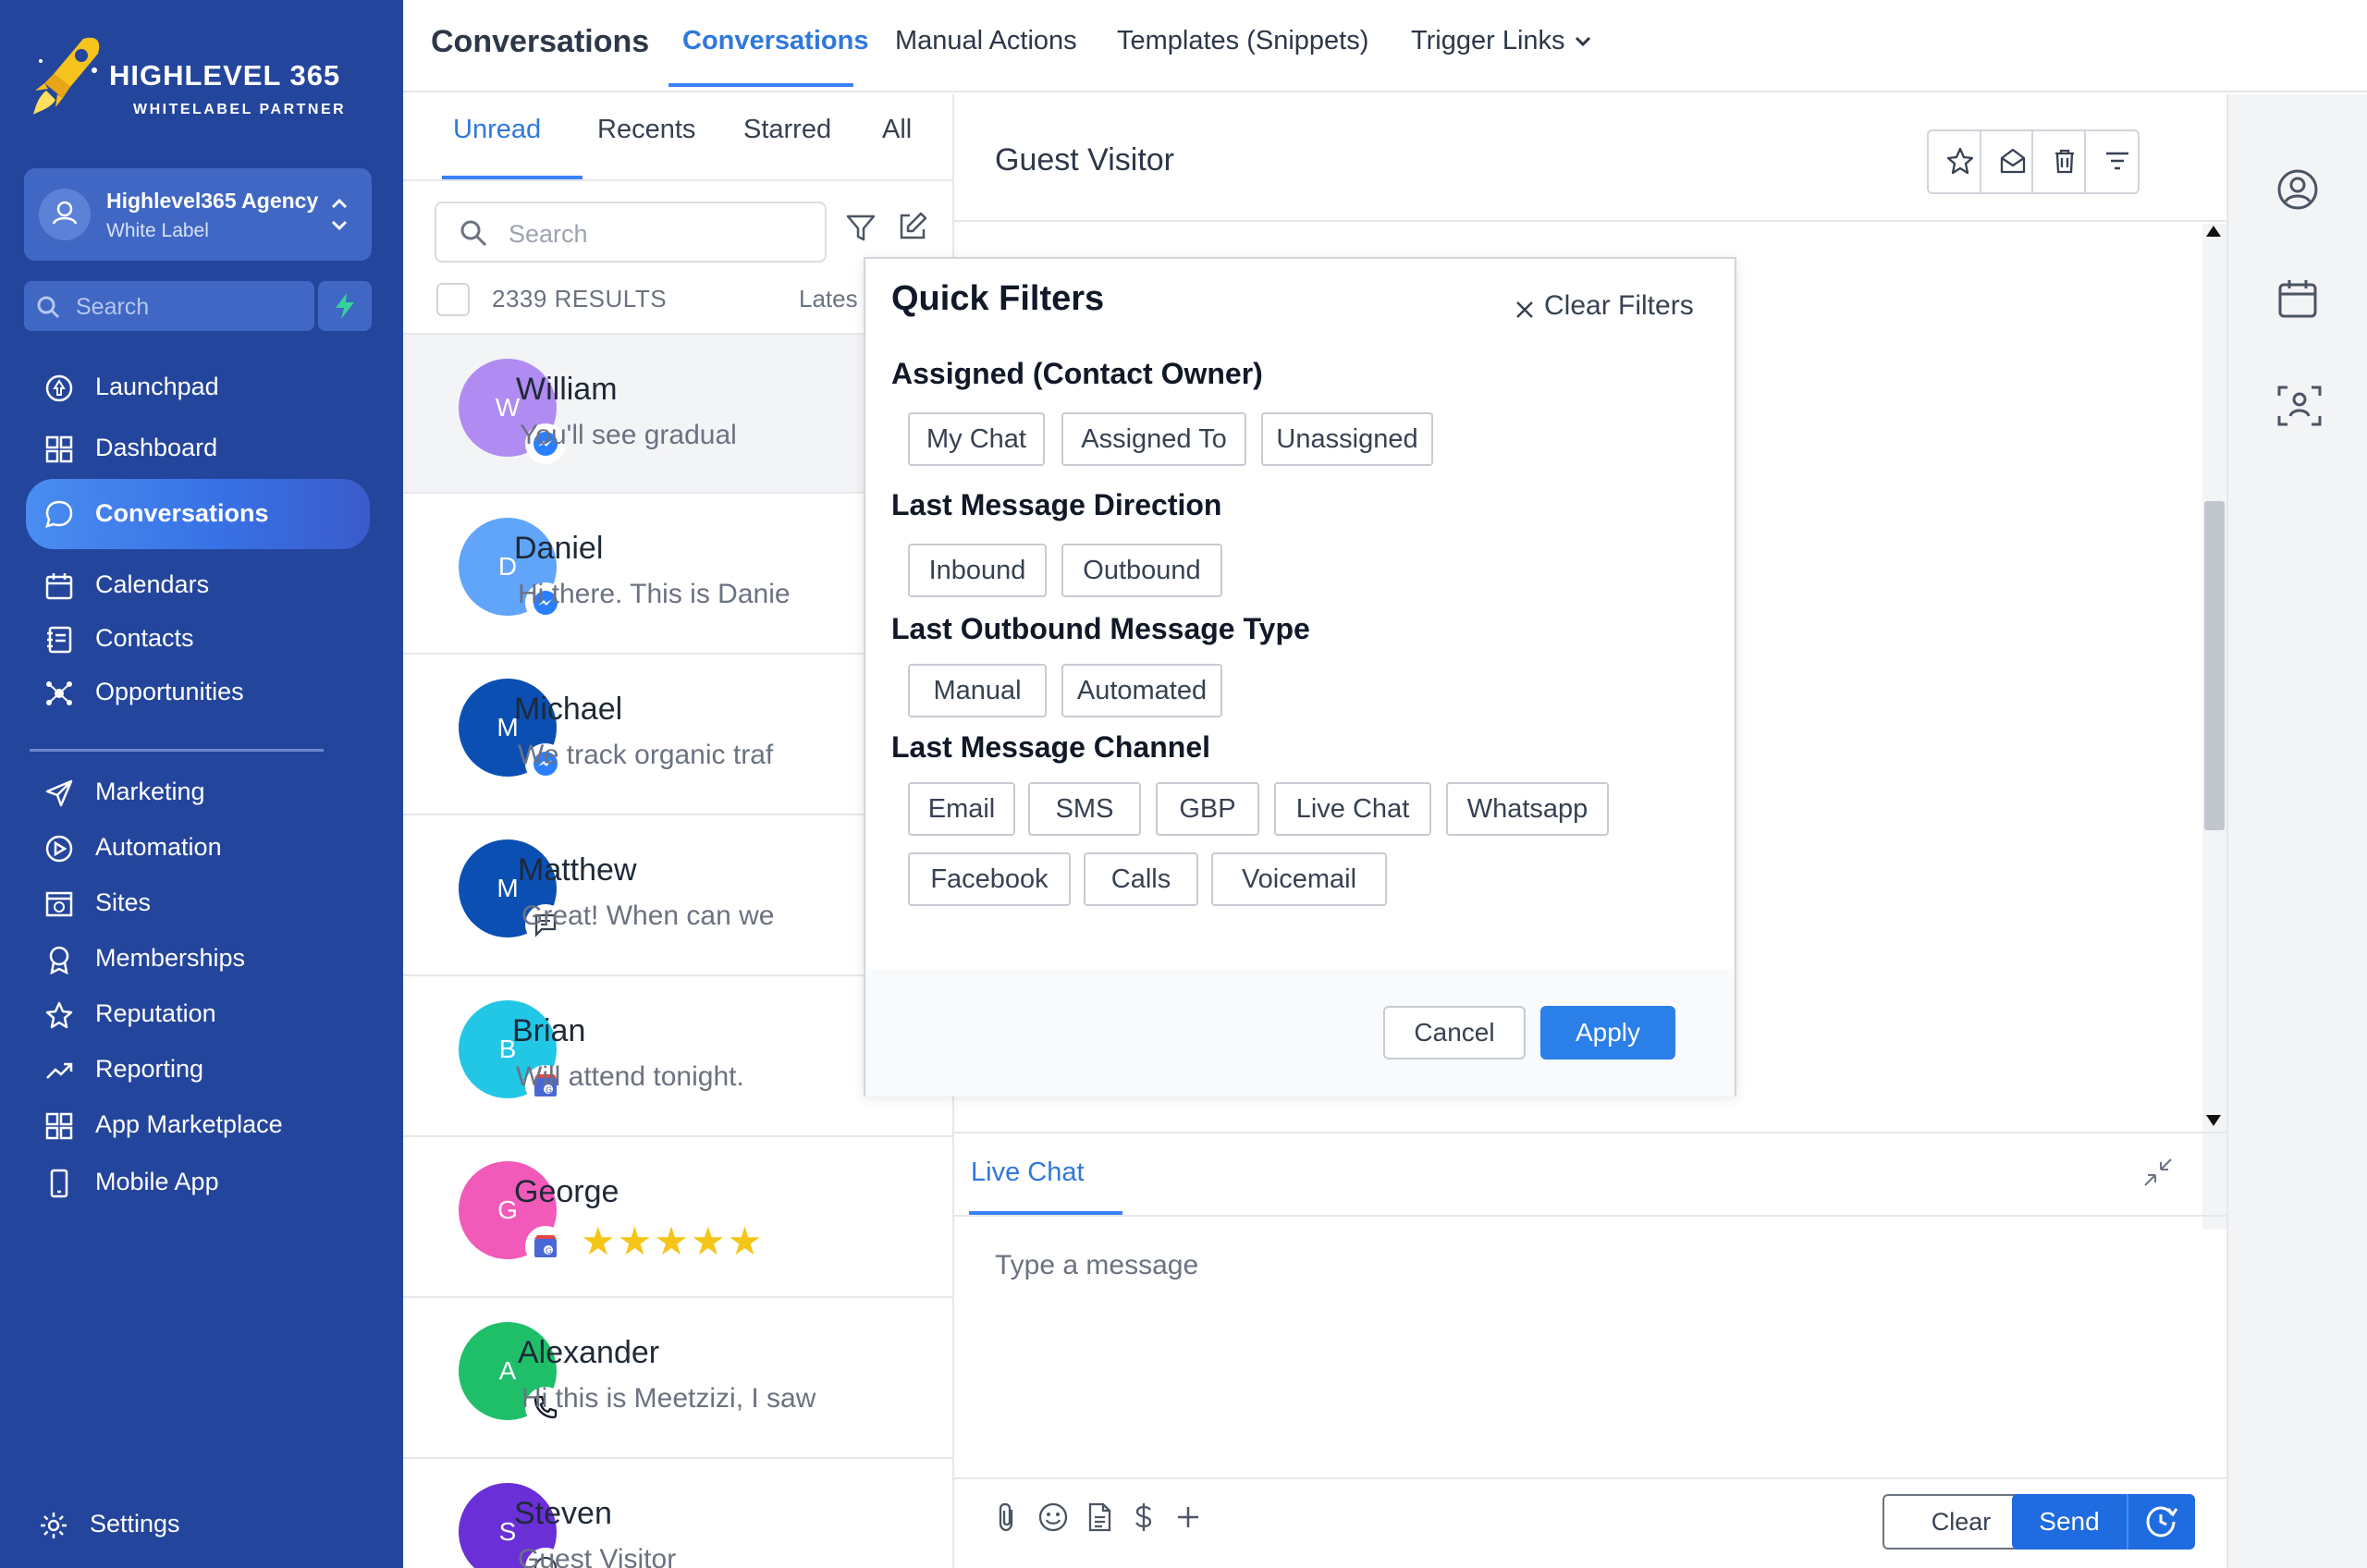 The height and width of the screenshot is (1568, 2367). Describe the element at coordinates (580, 299) in the screenshot. I see `results-count: 2339 RESULTS` at that location.